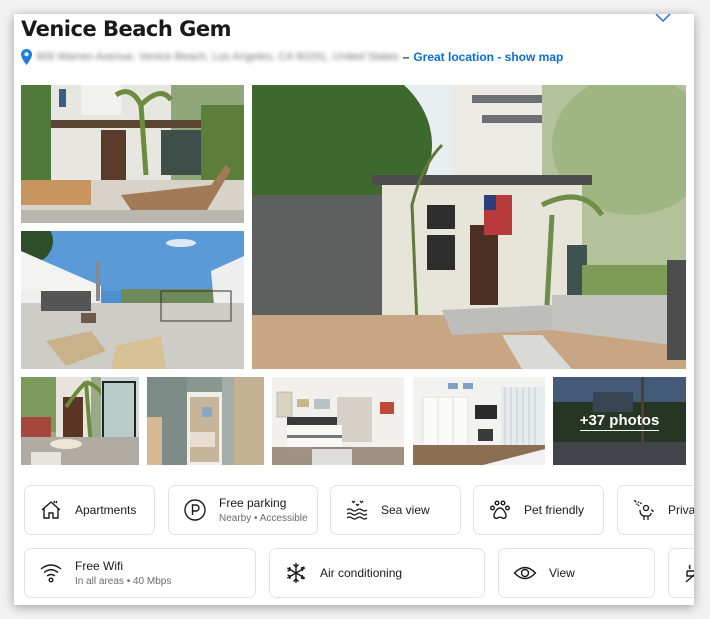 The width and height of the screenshot is (710, 619). I want to click on gallery-thumb-hallway, so click(205, 421).